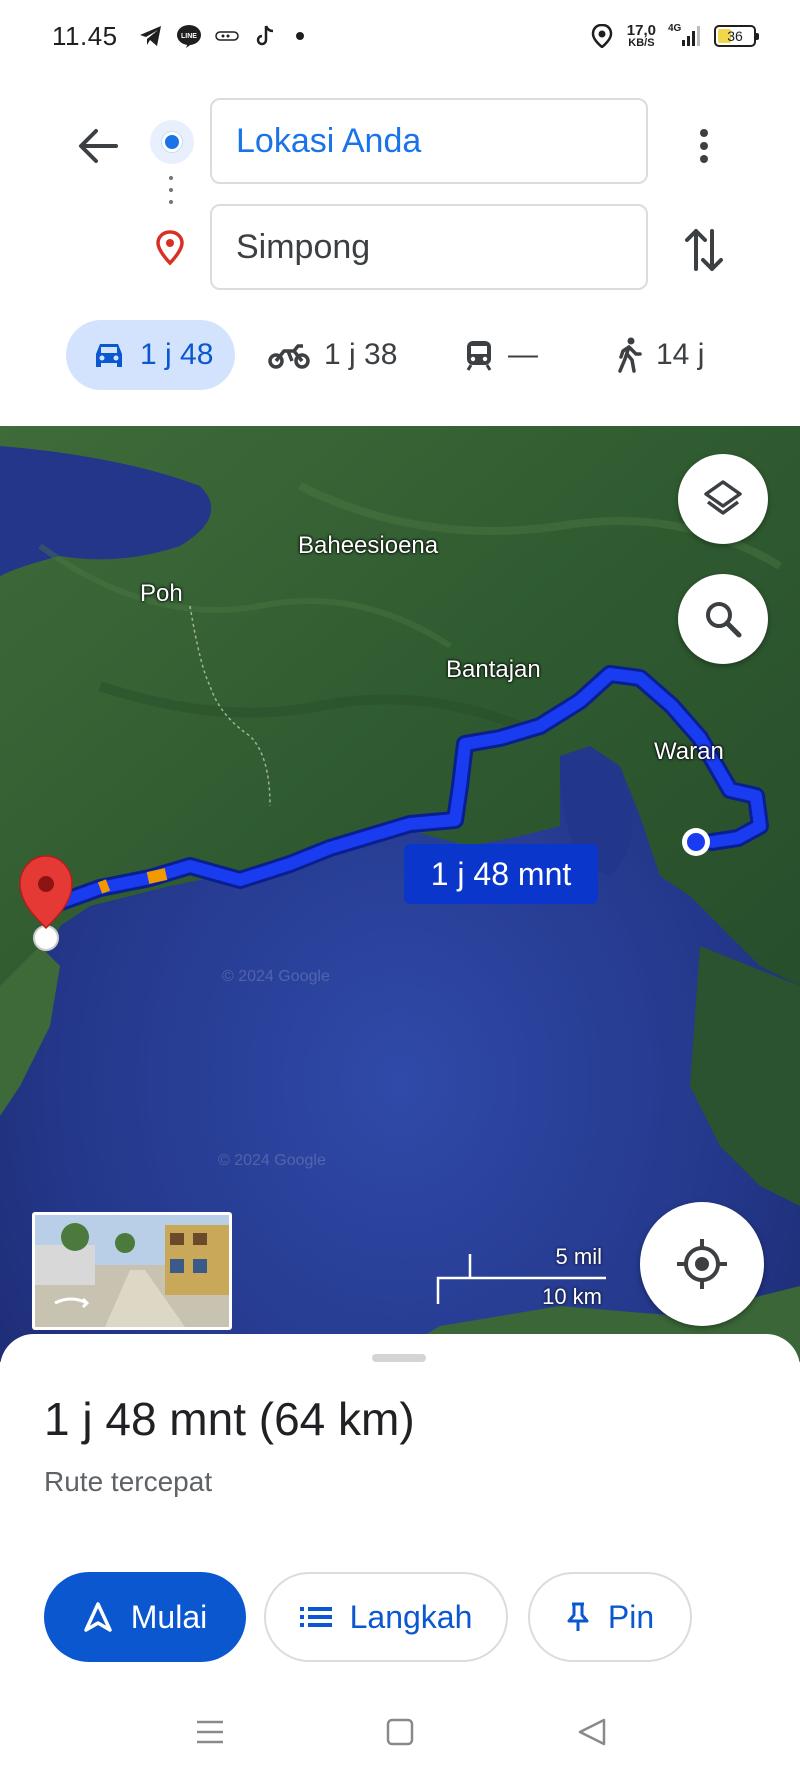 The width and height of the screenshot is (800, 1778). I want to click on map-label-waran: Waran, so click(689, 751).